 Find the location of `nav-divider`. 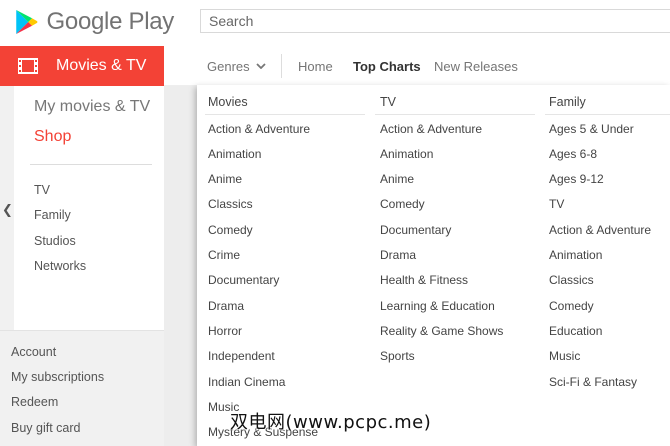

nav-divider is located at coordinates (281, 66).